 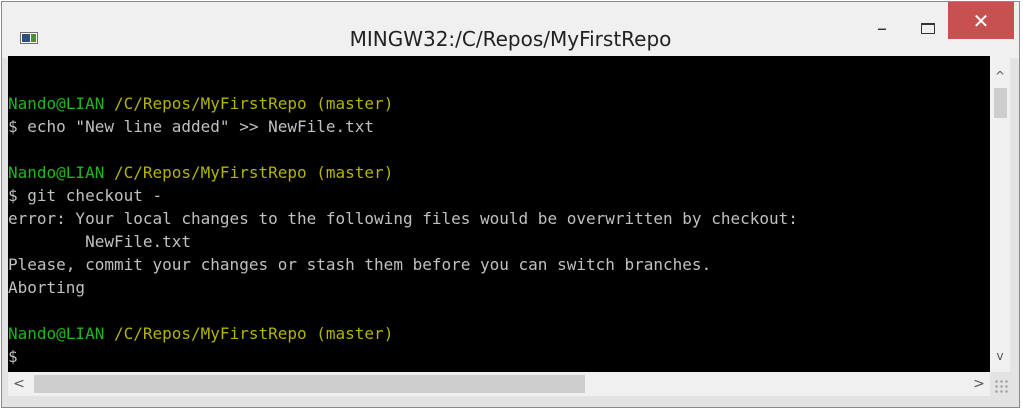 I want to click on minimize-icon: –, so click(x=882, y=28).